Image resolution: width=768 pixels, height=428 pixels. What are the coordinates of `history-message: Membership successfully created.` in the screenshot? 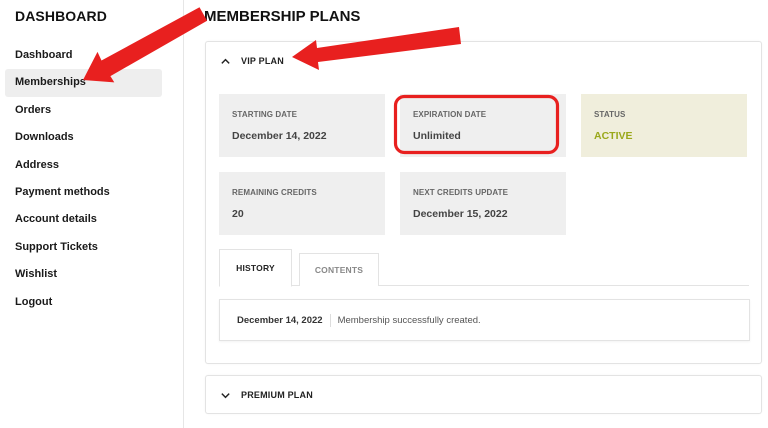 It's located at (409, 320).